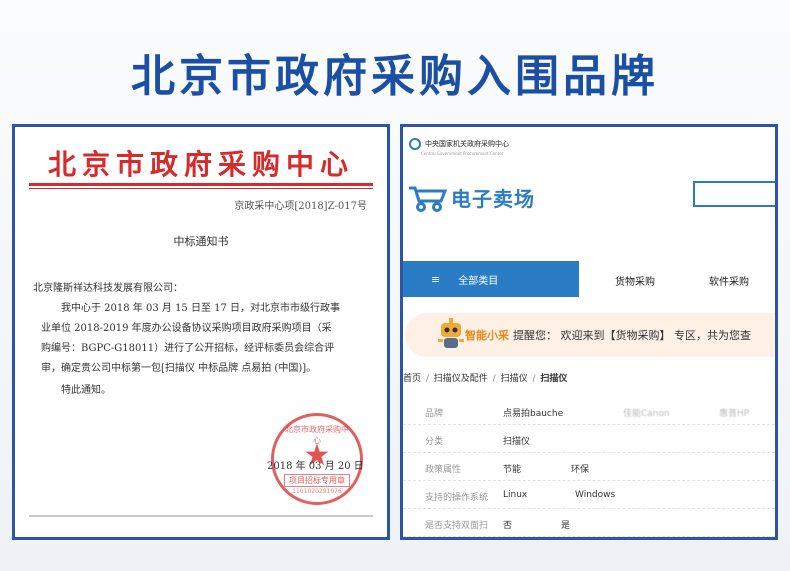  I want to click on filter-label: 政策属性, so click(443, 470).